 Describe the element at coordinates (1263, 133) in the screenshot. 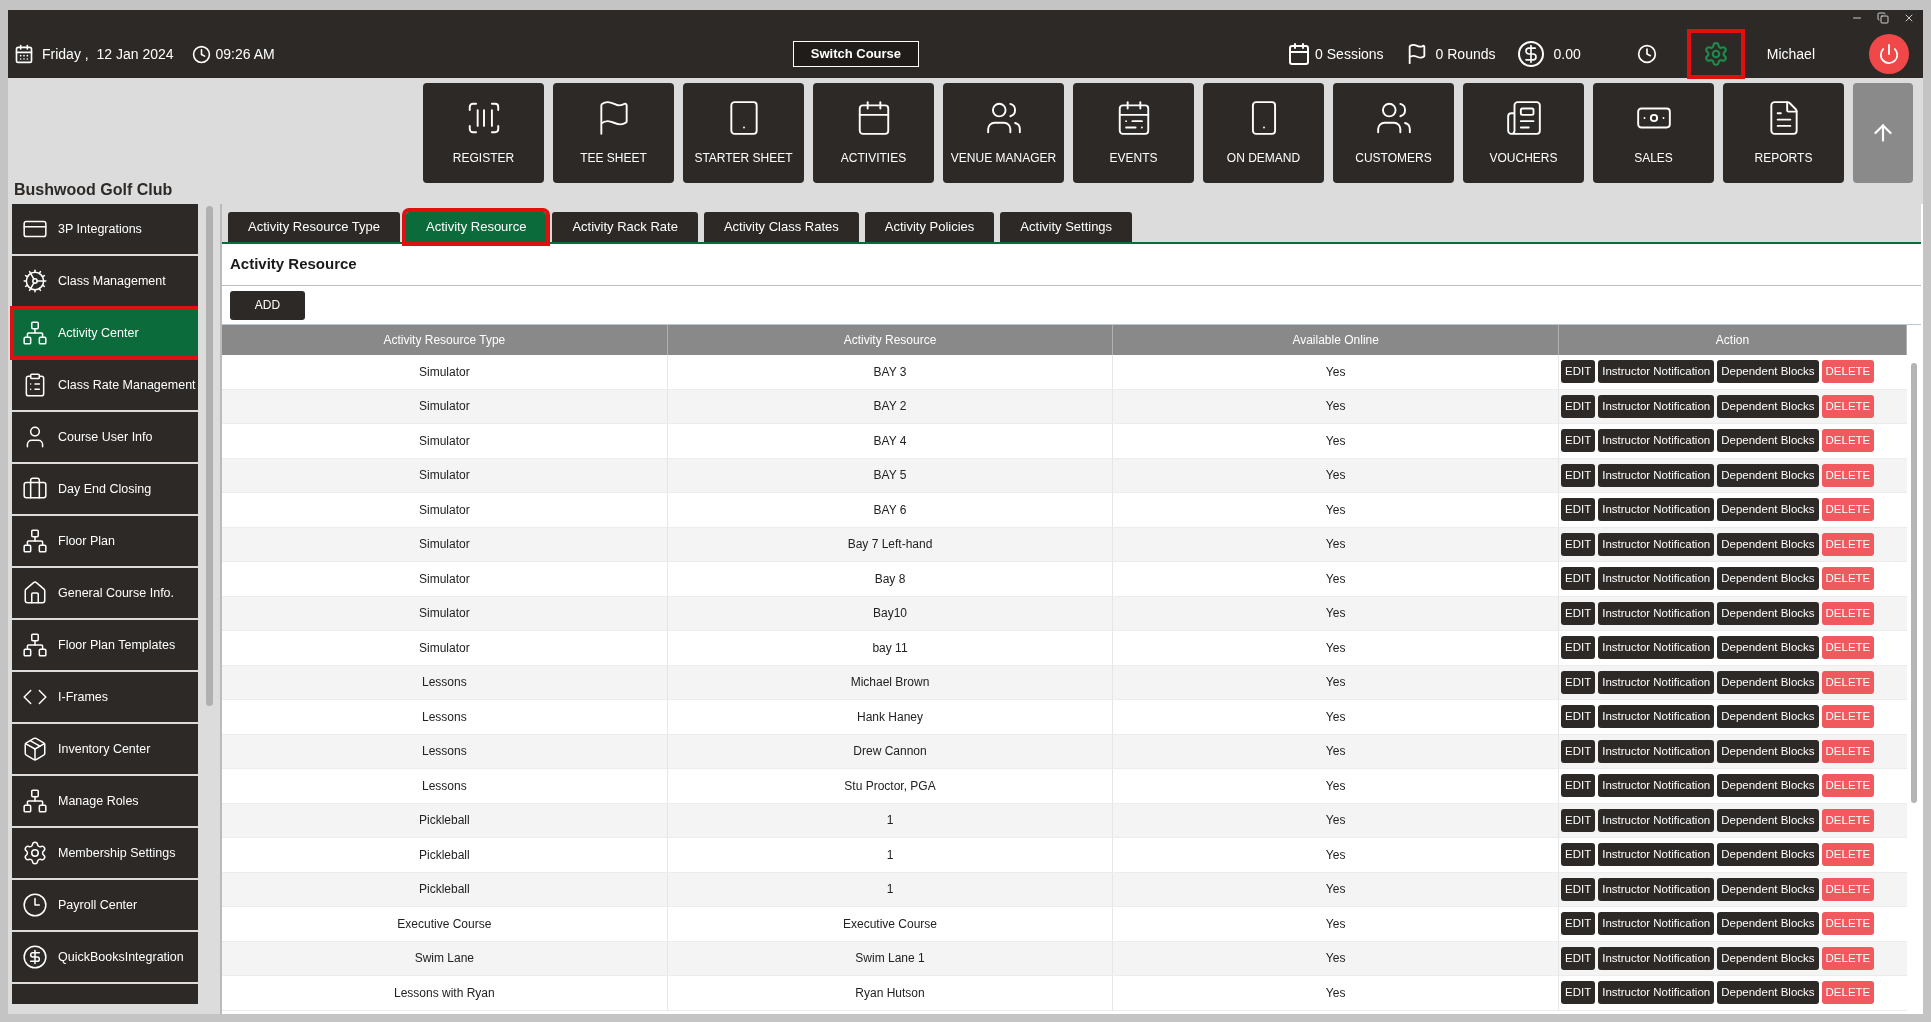

I see `toolbar-tile: ON DEMAND` at that location.